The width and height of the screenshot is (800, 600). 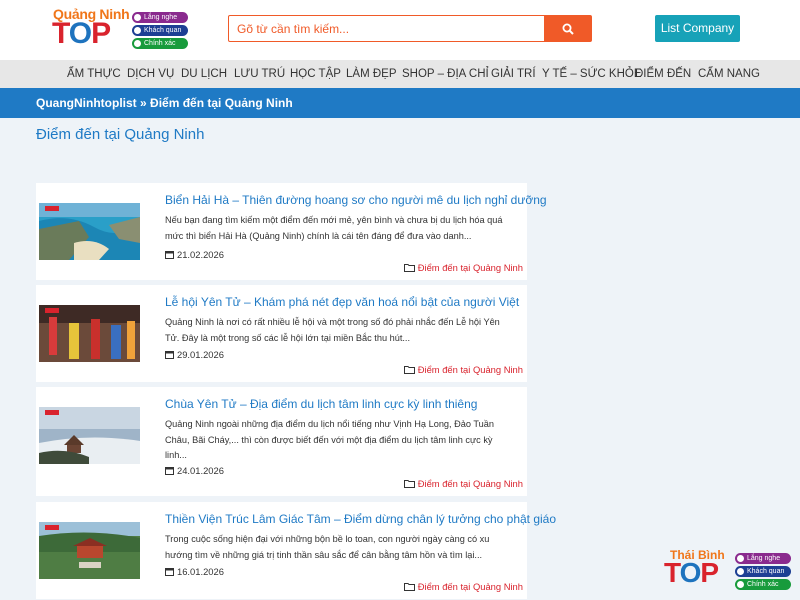 What do you see at coordinates (61, 33) in the screenshot?
I see `logo-letter-t: T` at bounding box center [61, 33].